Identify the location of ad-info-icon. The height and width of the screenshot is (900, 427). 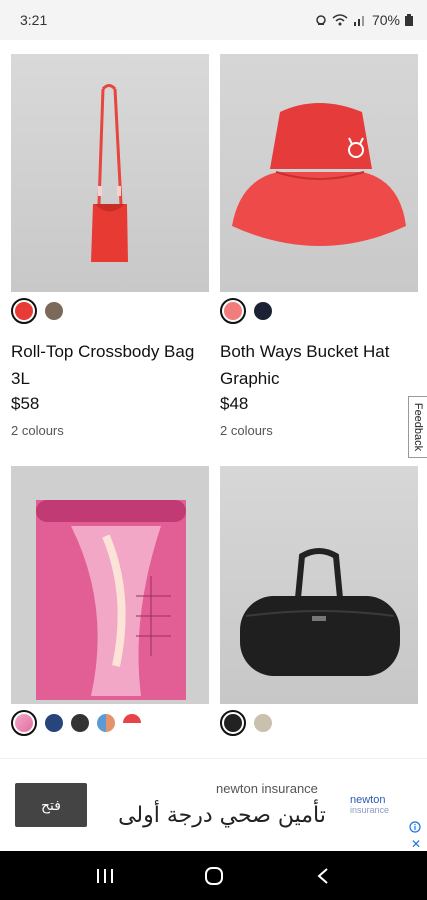
(415, 827).